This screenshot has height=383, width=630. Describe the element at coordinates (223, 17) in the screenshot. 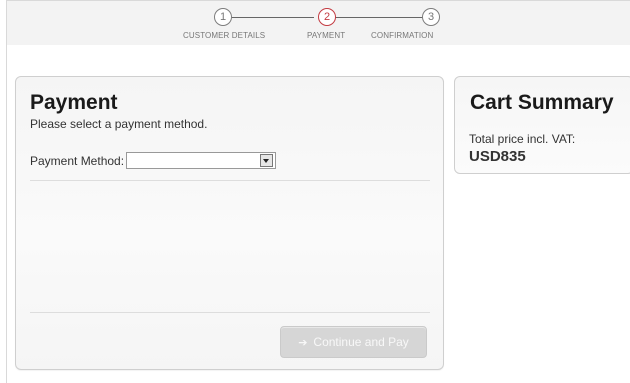

I see `step-1-circle: 1` at that location.